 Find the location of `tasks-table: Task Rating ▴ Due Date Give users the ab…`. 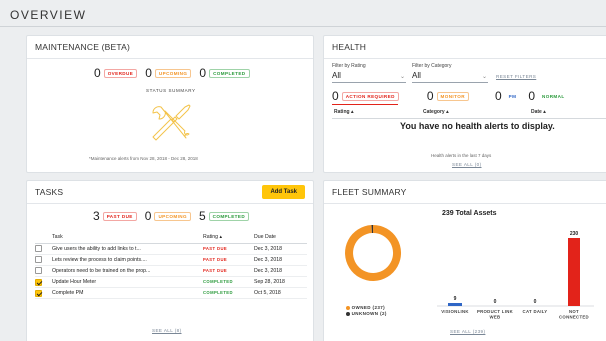

tasks-table: Task Rating ▴ Due Date Give users the ab… is located at coordinates (171, 266).